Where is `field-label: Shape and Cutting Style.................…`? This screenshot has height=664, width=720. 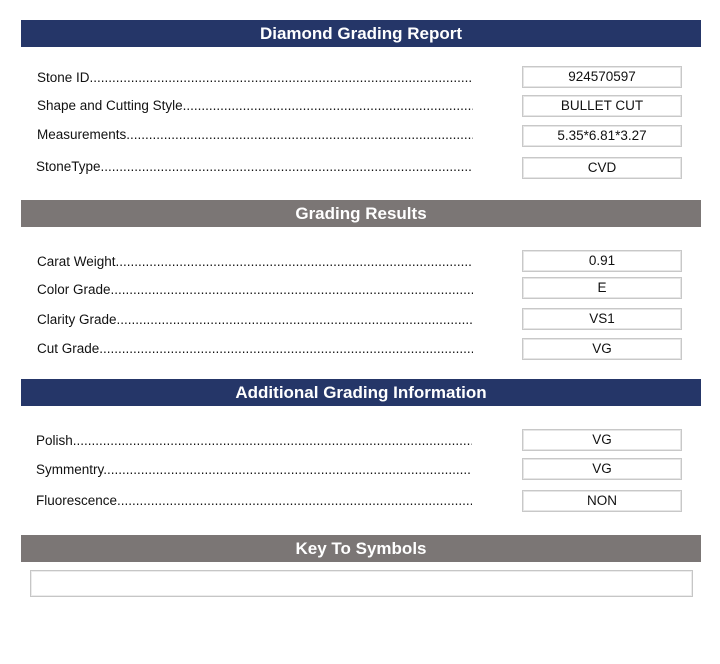 field-label: Shape and Cutting Style.................… is located at coordinates (255, 106).